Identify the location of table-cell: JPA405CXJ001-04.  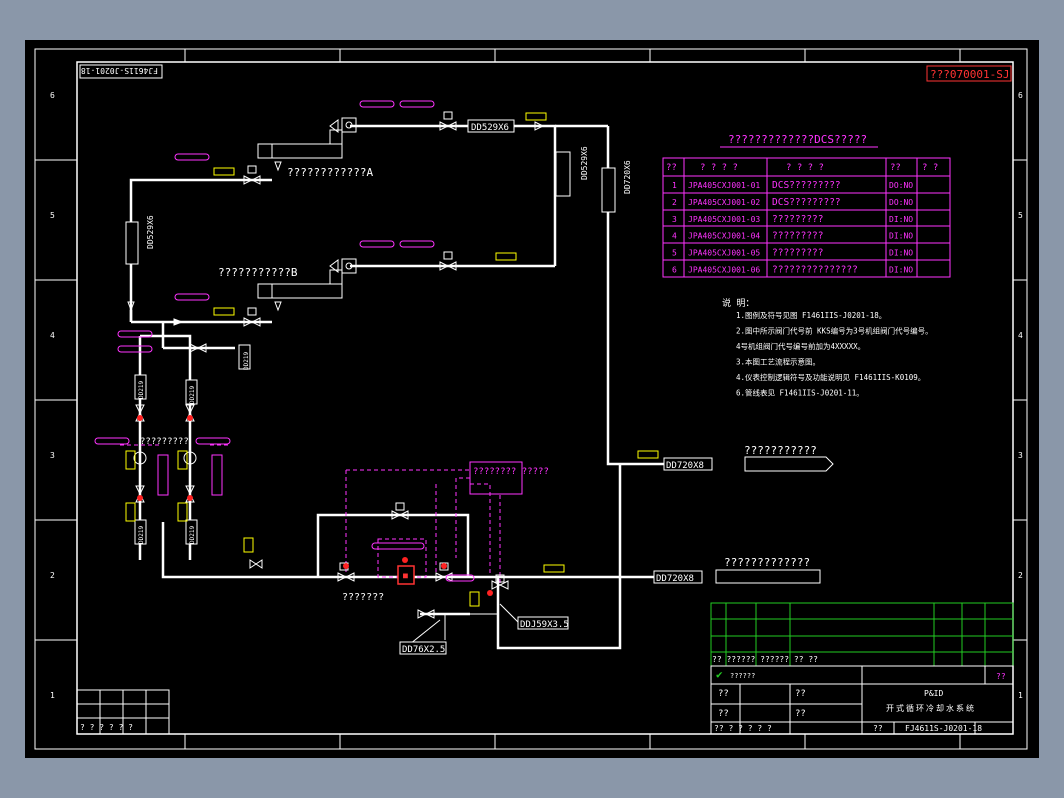
(724, 236).